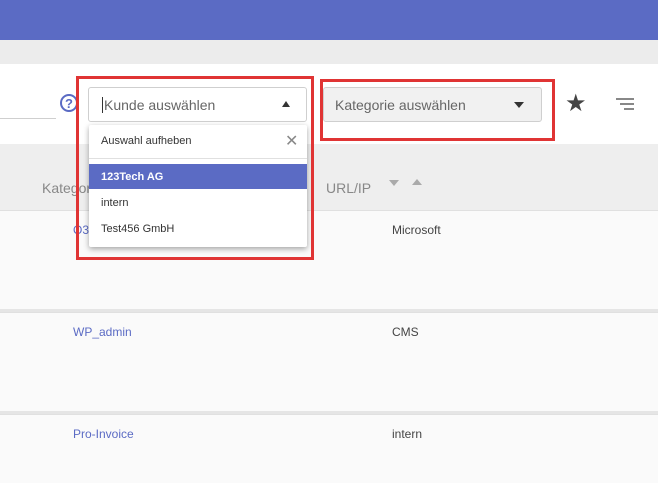 The image size is (658, 483). Describe the element at coordinates (102, 332) in the screenshot. I see `row-name-link: WP_admin` at that location.